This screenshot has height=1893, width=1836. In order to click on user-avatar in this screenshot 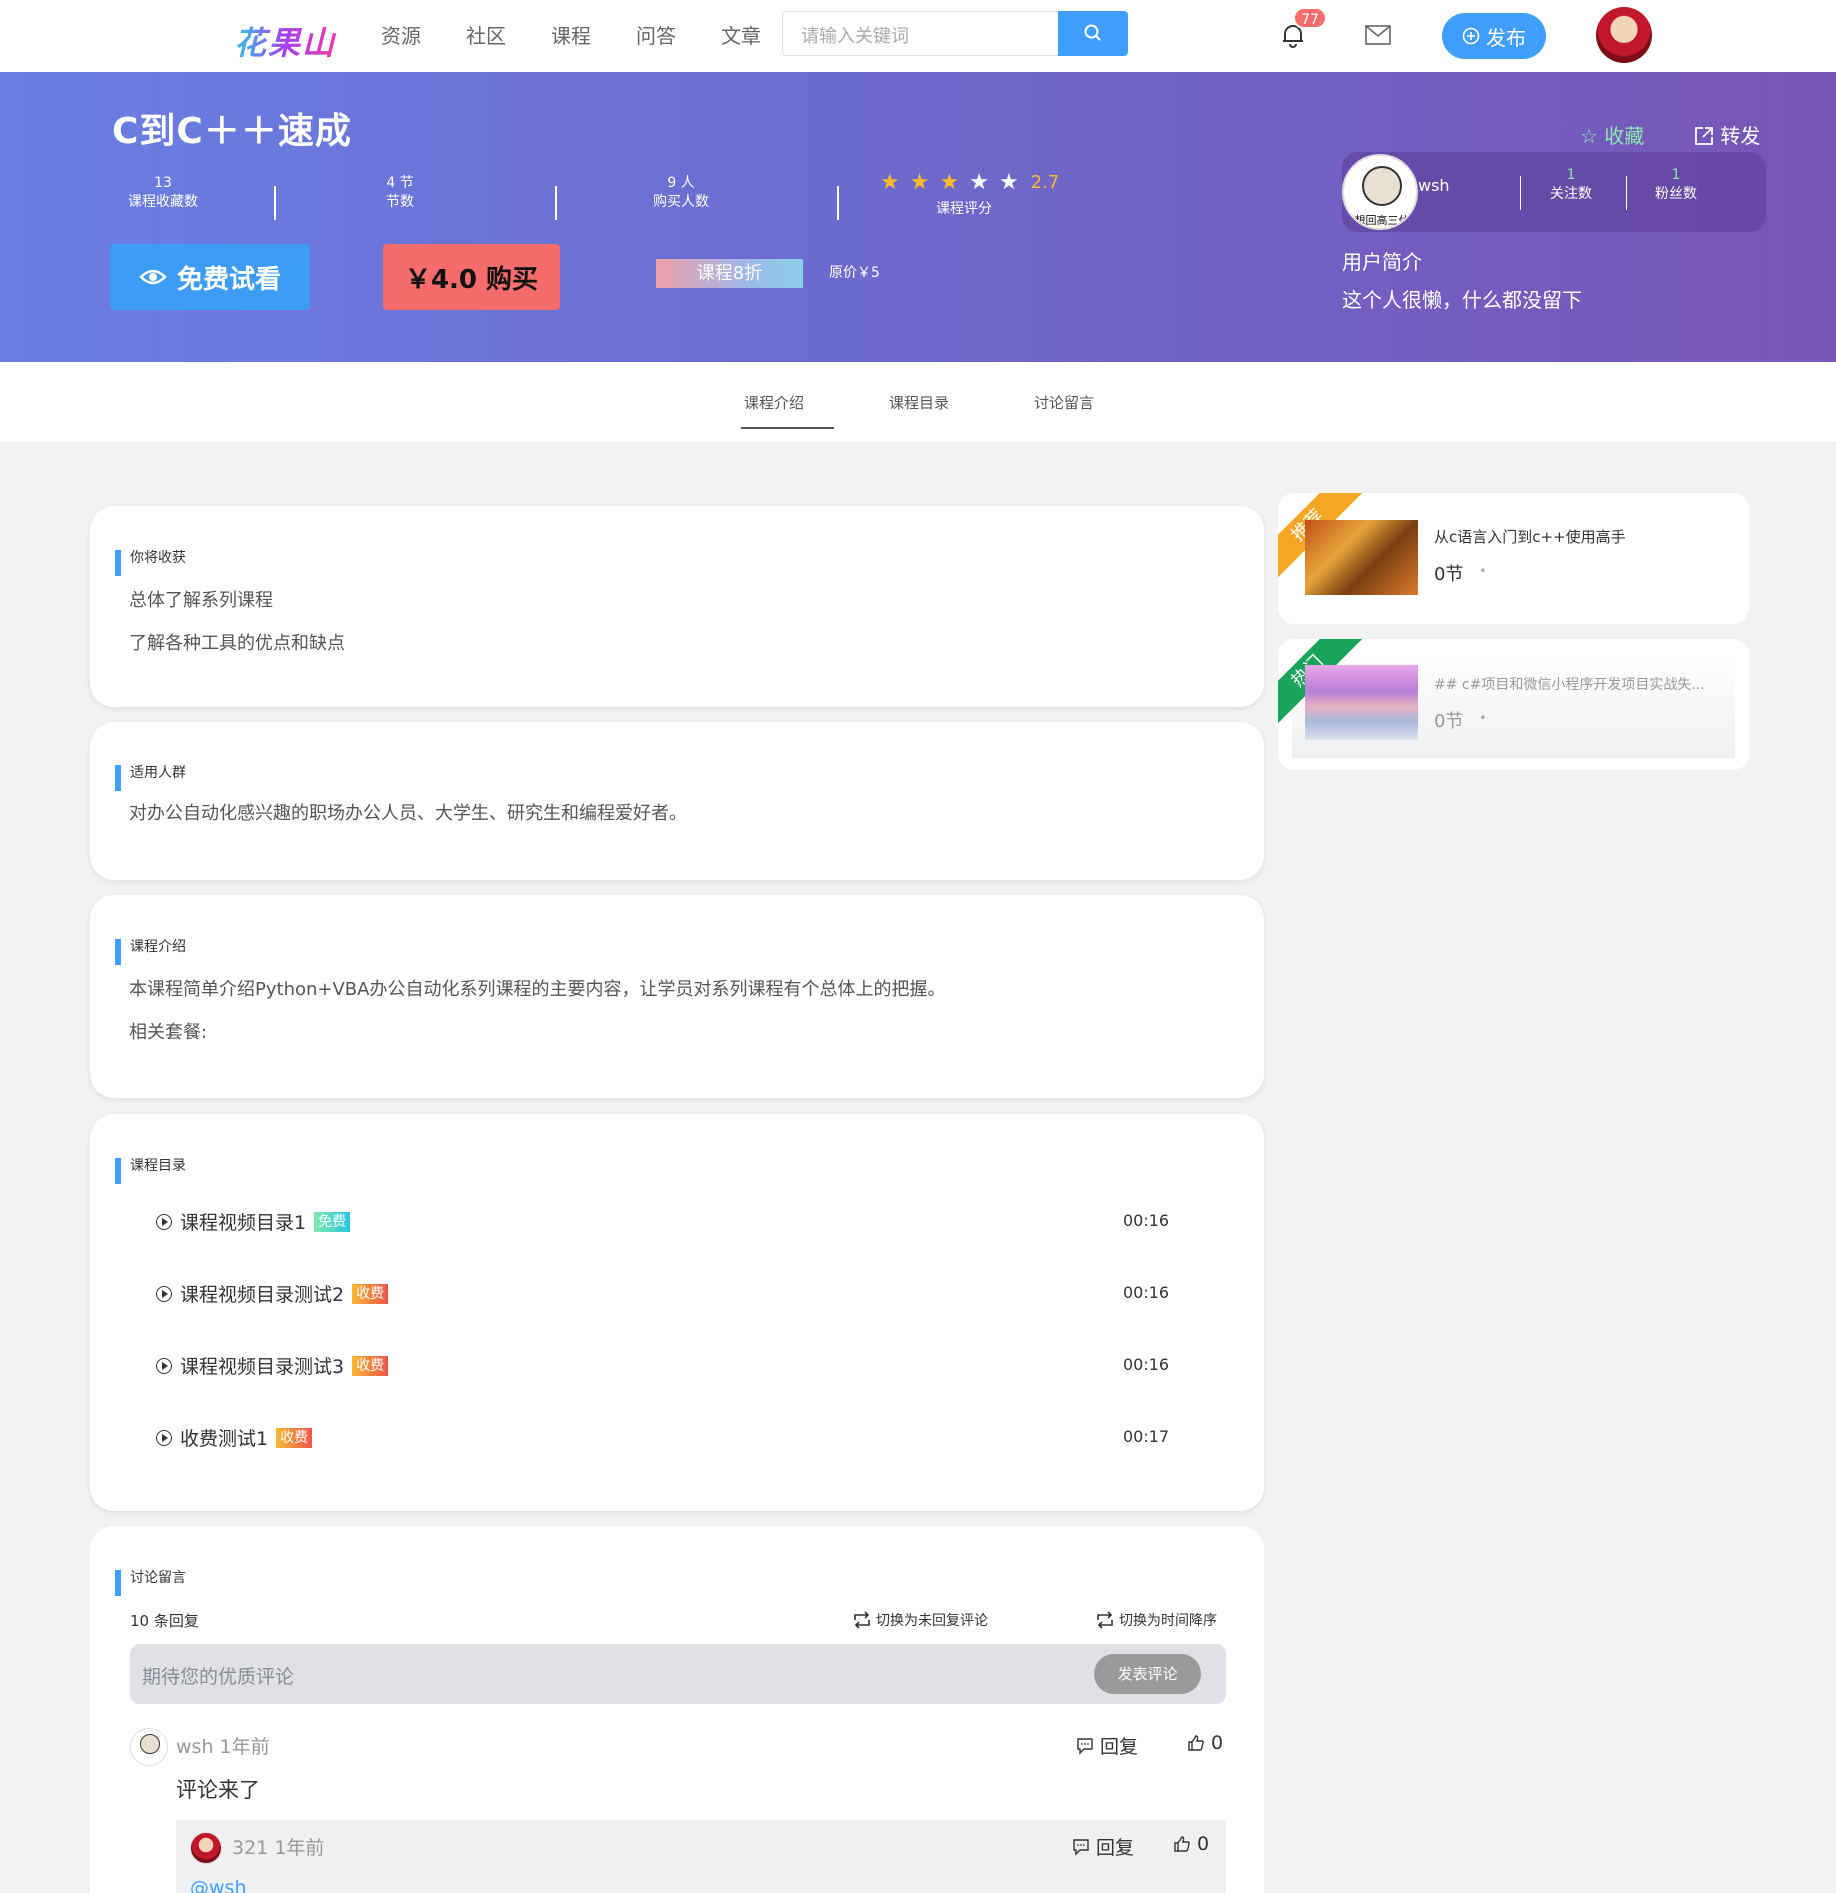, I will do `click(1624, 35)`.